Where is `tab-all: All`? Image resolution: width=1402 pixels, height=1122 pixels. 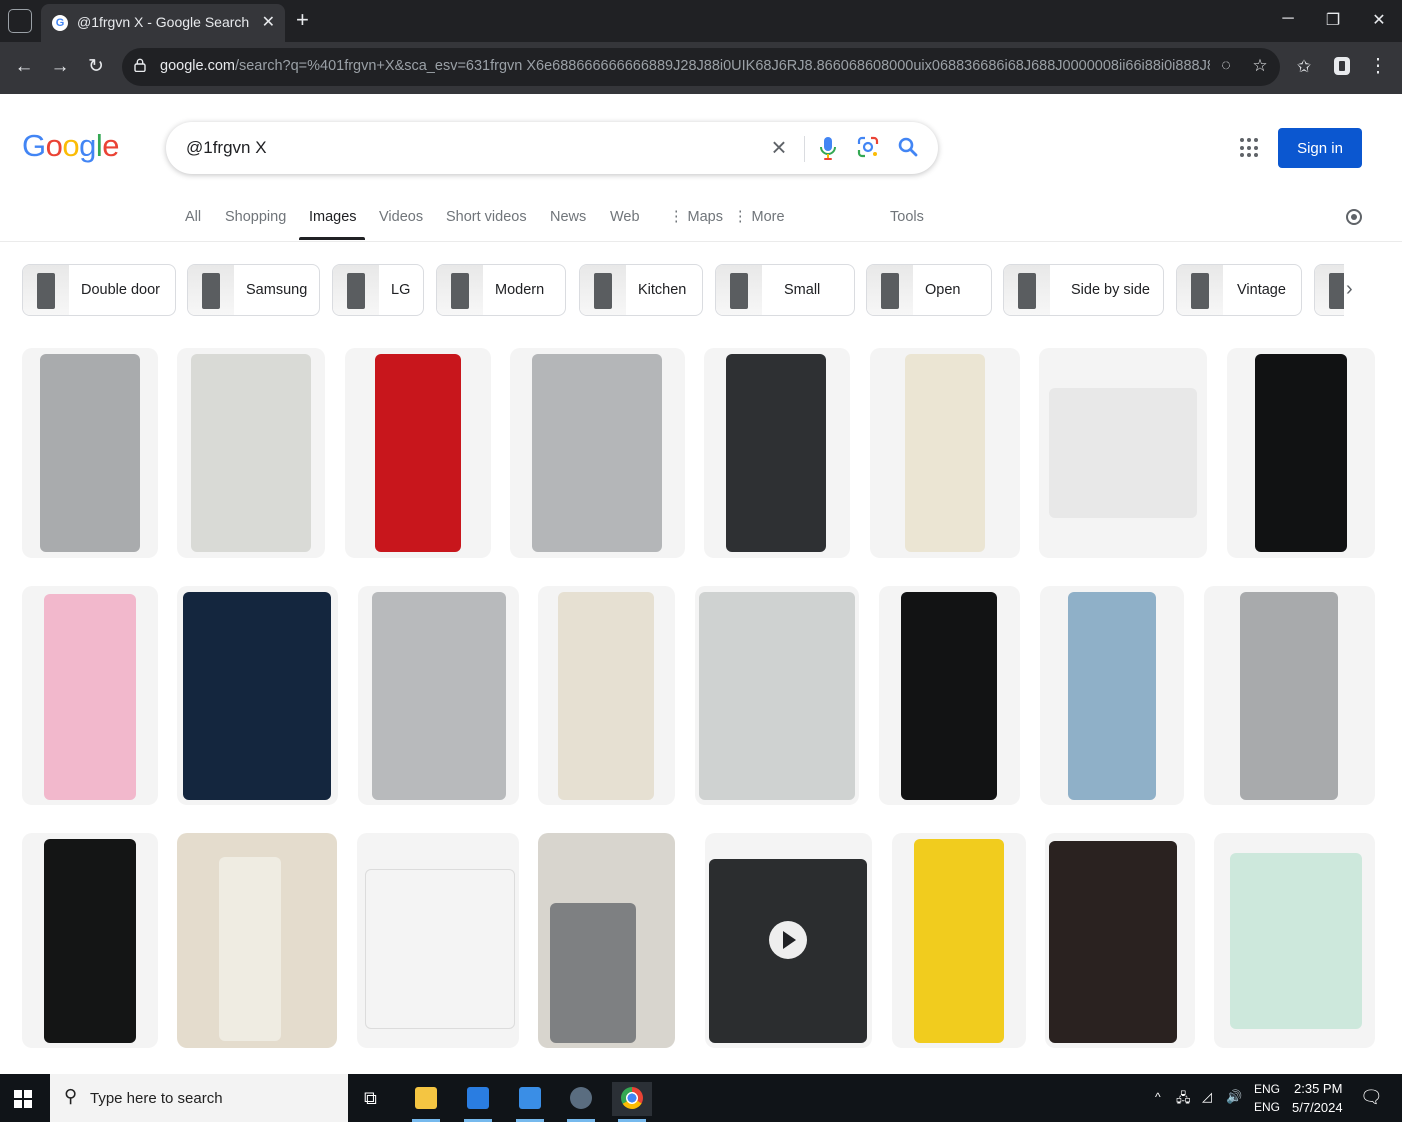
tab-all: All is located at coordinates (193, 217).